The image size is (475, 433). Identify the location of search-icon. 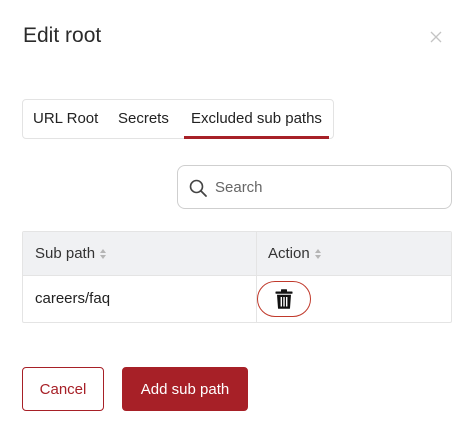
(198, 188).